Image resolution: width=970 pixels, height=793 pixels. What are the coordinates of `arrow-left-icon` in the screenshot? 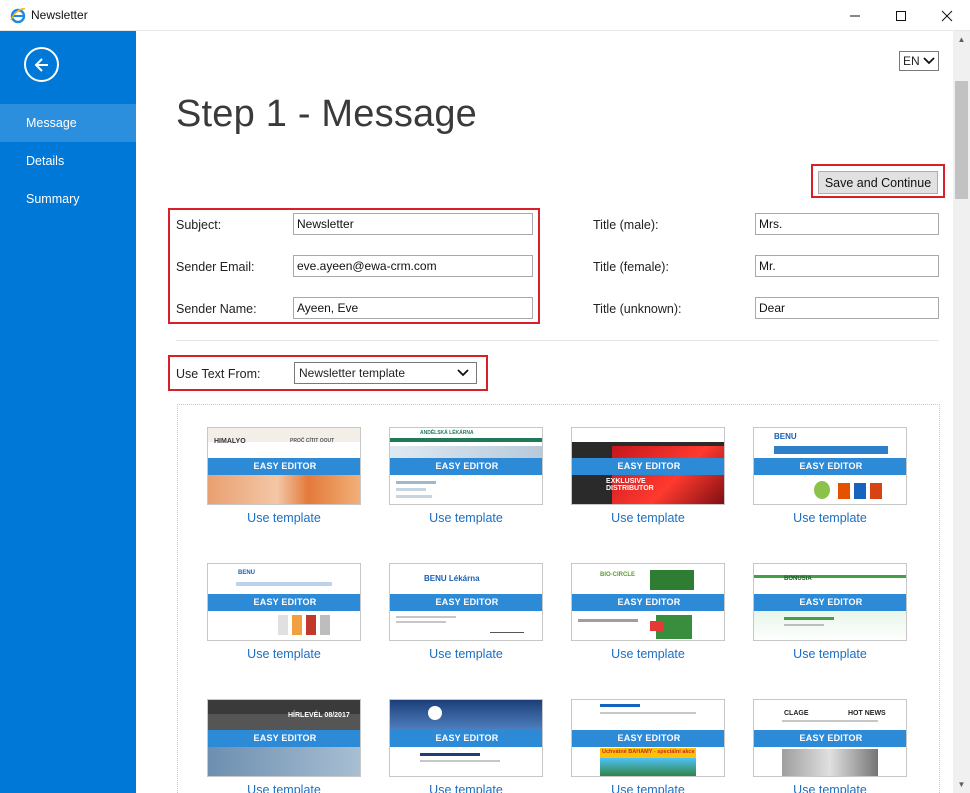 It's located at (41, 64).